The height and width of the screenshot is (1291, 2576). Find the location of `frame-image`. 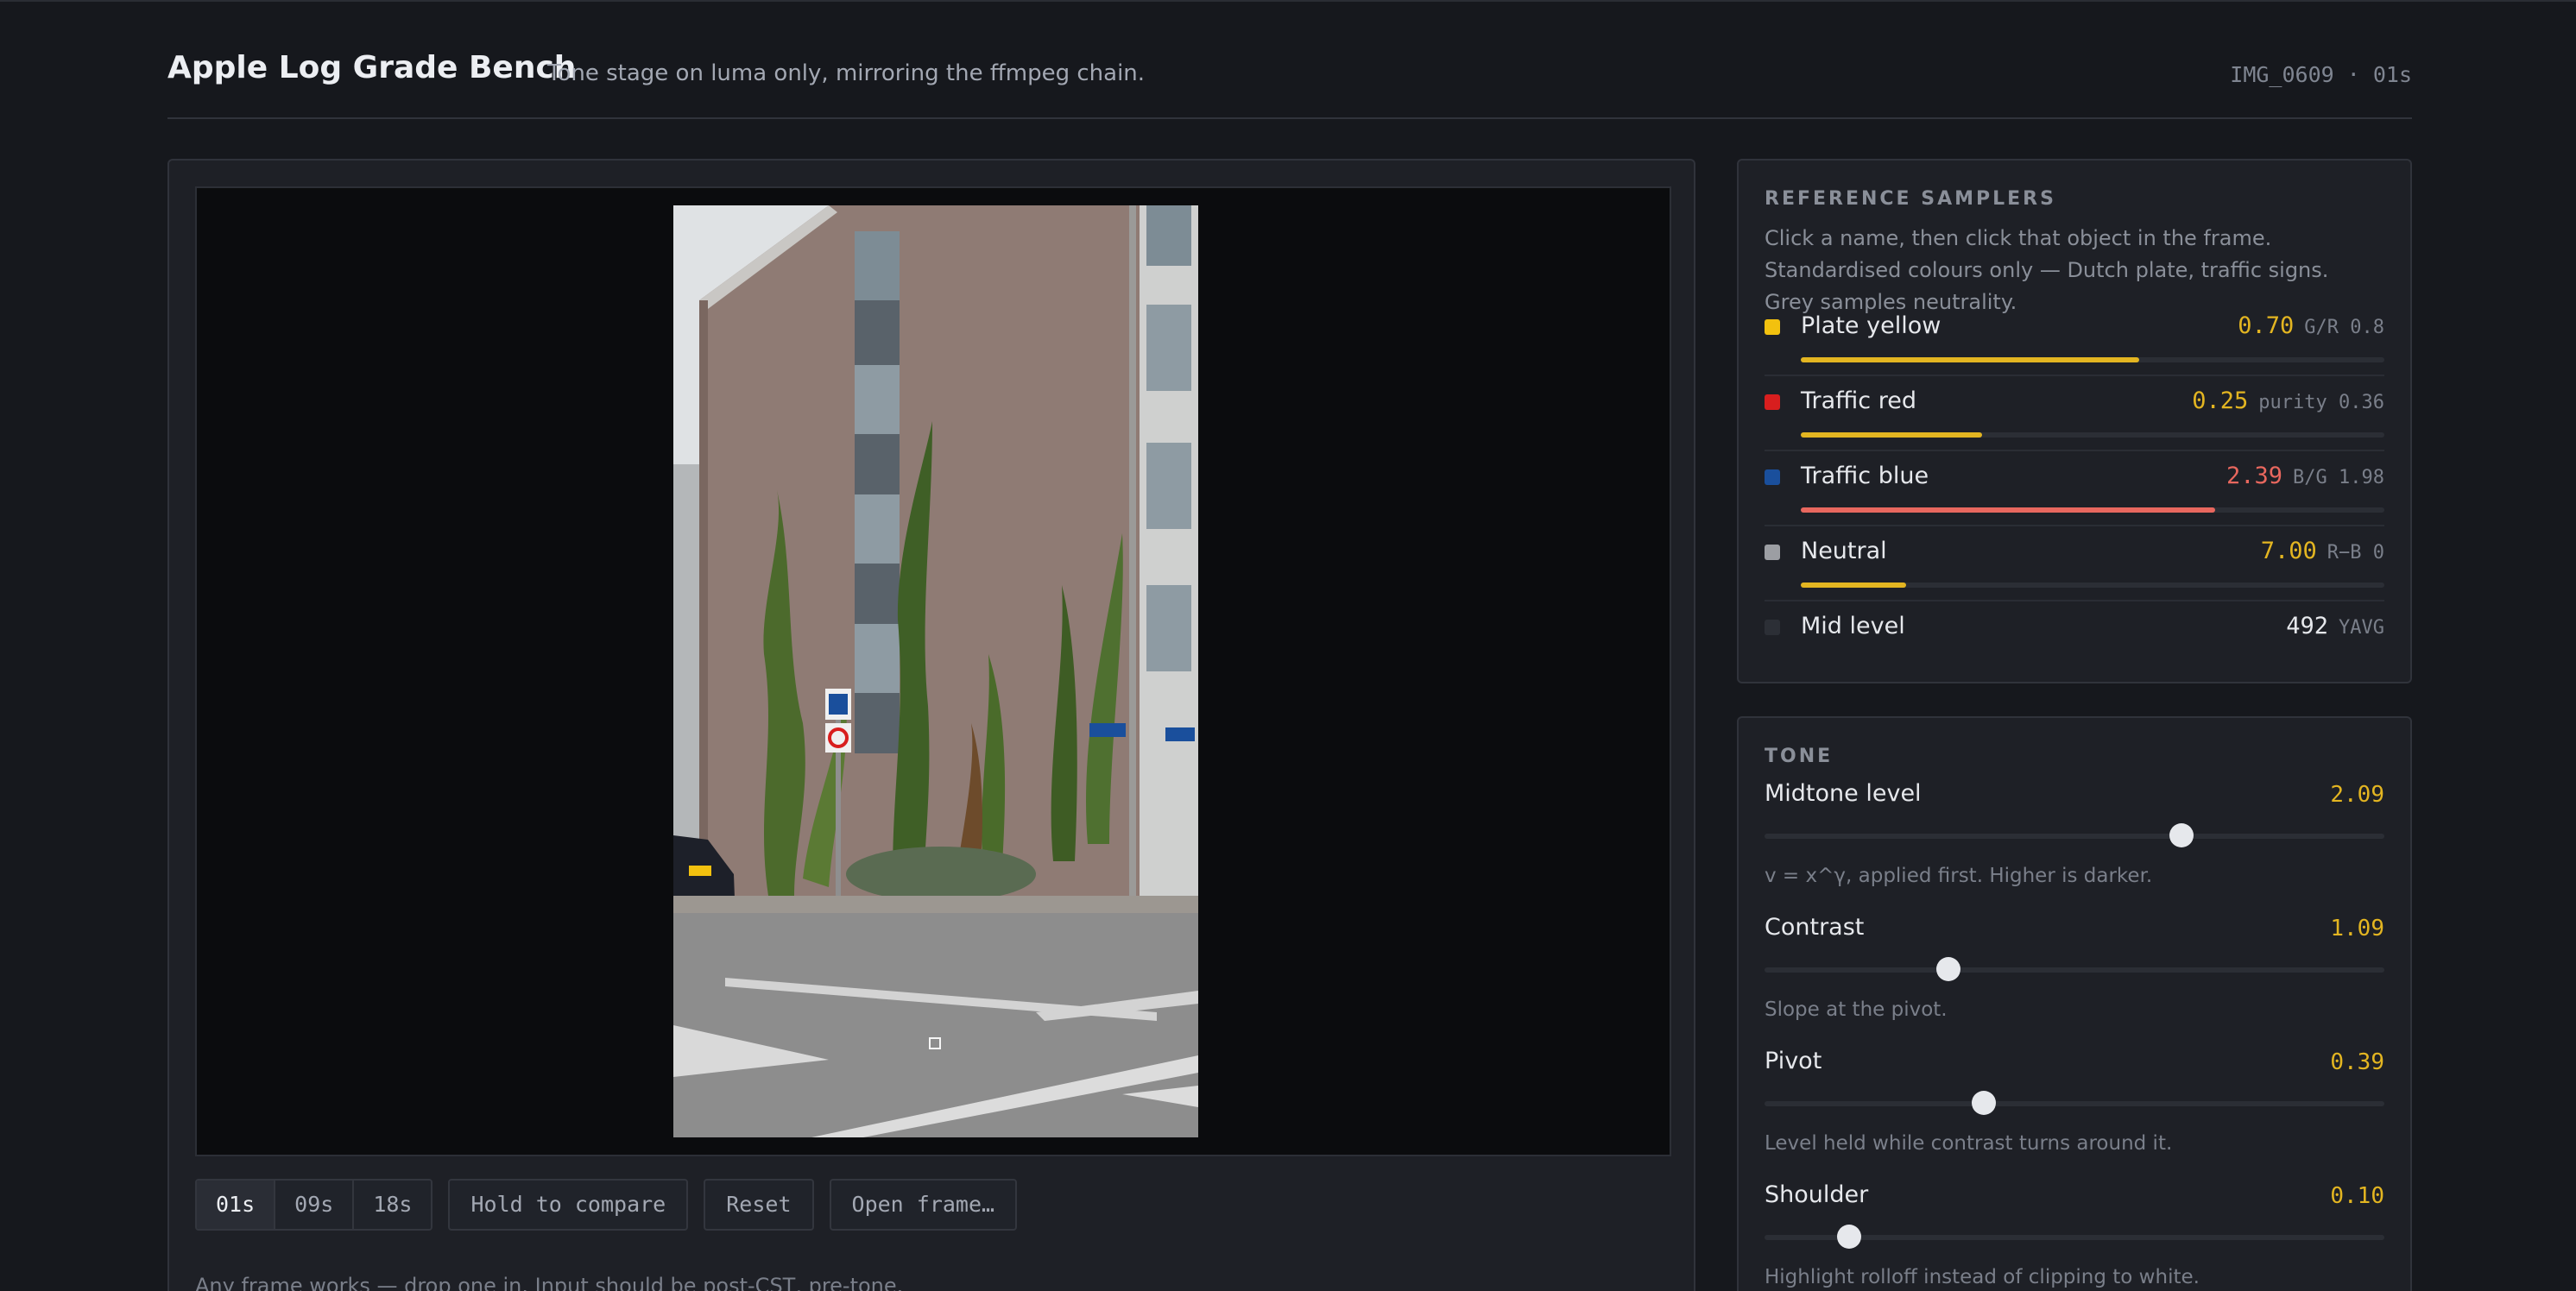

frame-image is located at coordinates (935, 671).